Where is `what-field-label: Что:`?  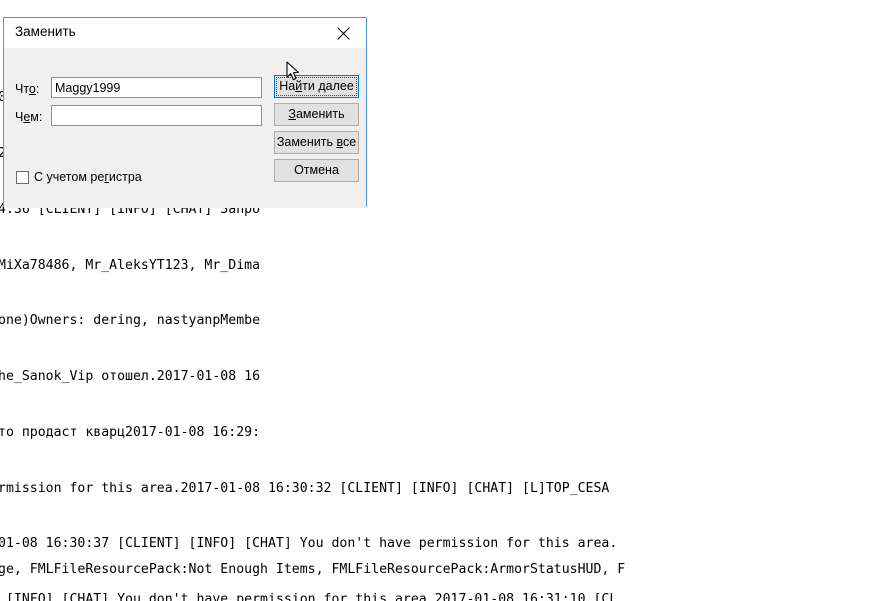 what-field-label: Что: is located at coordinates (27, 89).